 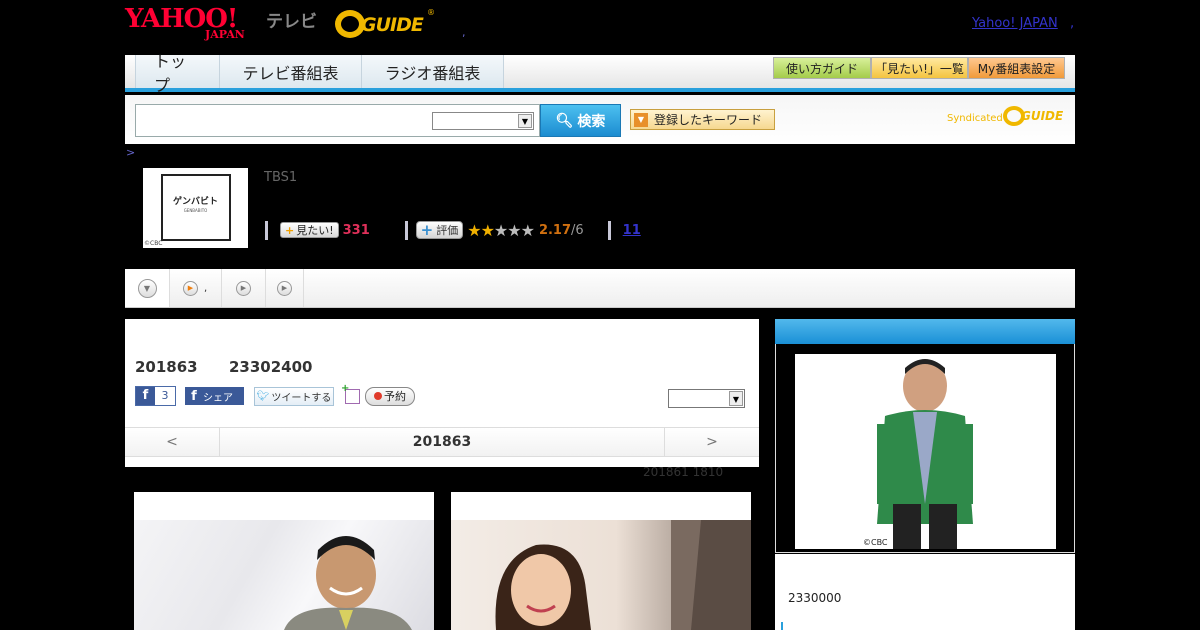 I want to click on my-listings-settings-button: My番組表設定, so click(x=1016, y=68).